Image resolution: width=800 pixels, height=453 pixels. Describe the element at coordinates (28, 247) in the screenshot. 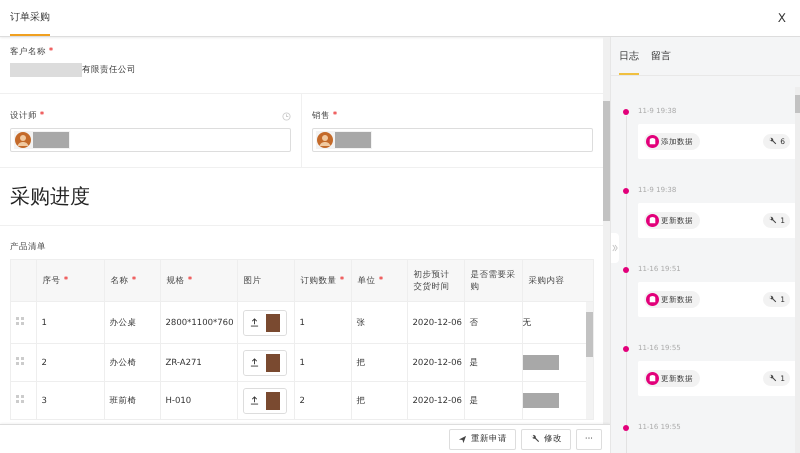

I see `list-title: 产品清单` at that location.